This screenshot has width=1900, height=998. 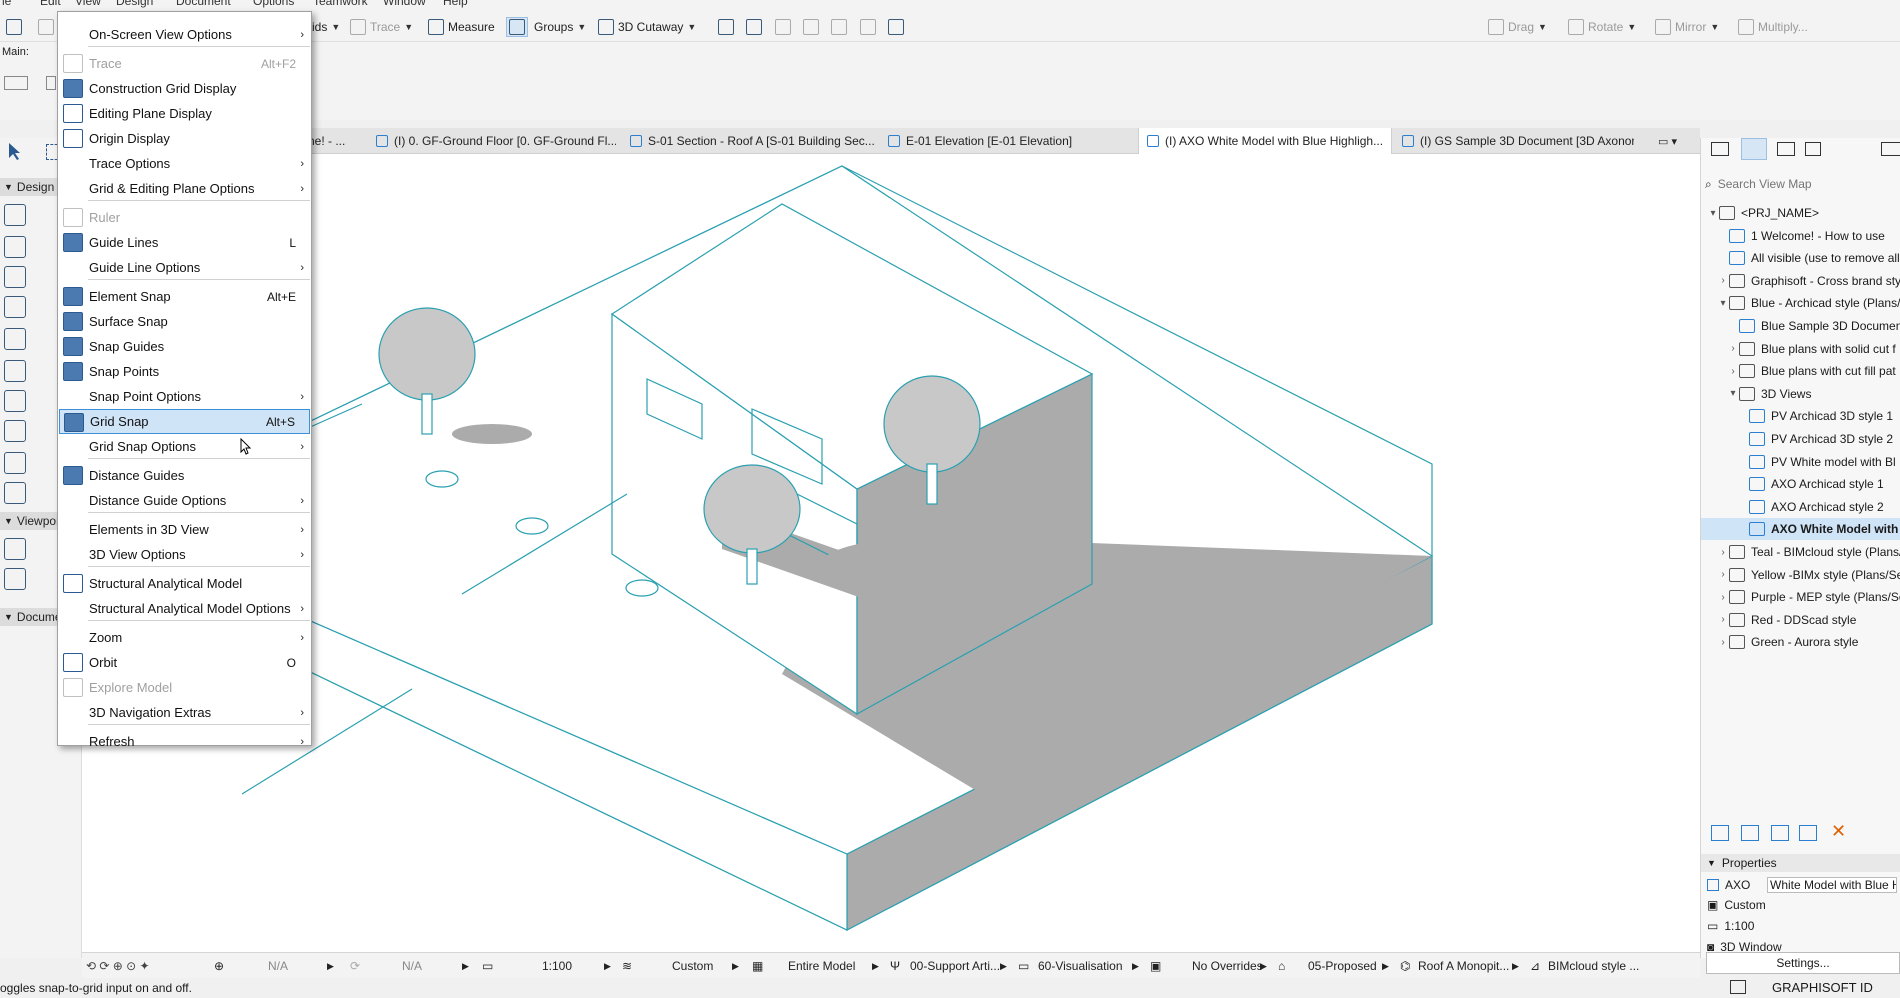 I want to click on menu-item-refresh: Refresh ›, so click(x=184, y=741).